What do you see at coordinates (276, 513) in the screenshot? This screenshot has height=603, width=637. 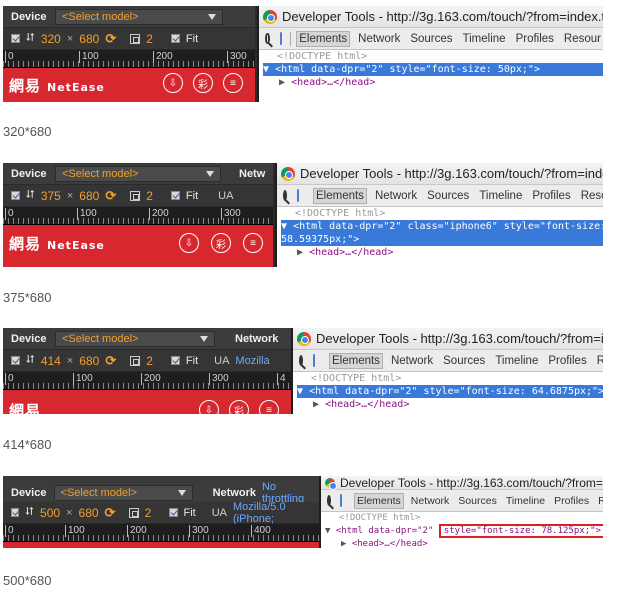 I see `ua-value: Mozilla/5.0 (iPhone;` at bounding box center [276, 513].